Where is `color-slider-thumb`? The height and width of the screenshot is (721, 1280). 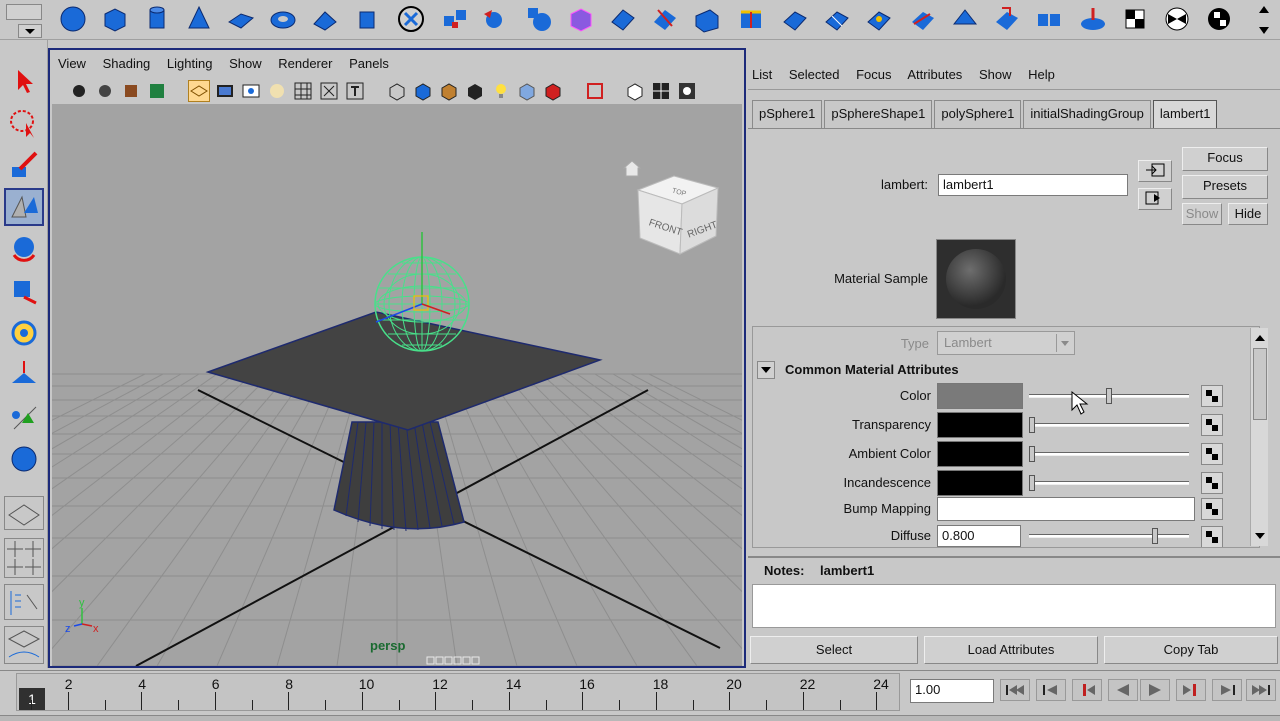 color-slider-thumb is located at coordinates (1109, 396).